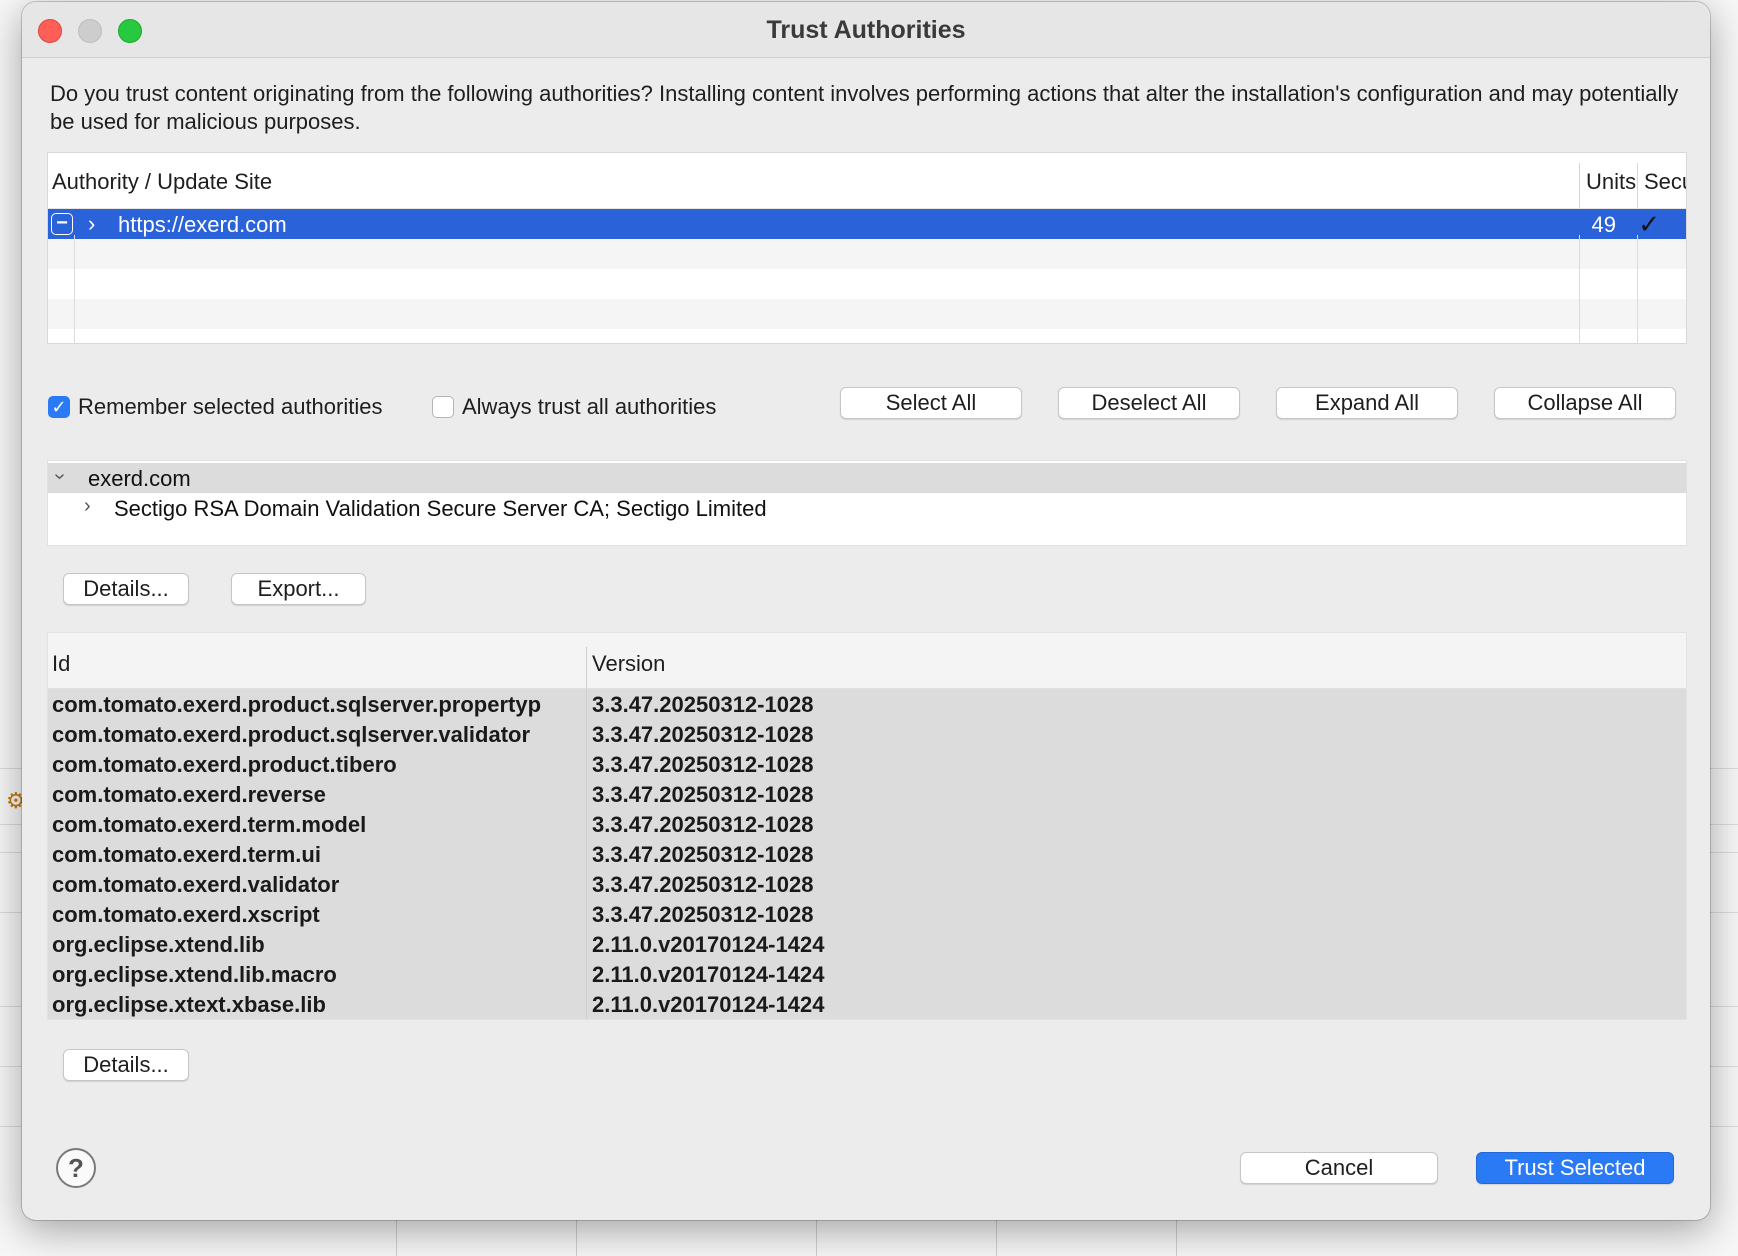  What do you see at coordinates (1585, 403) in the screenshot?
I see `collapse-all-button: Collapse All` at bounding box center [1585, 403].